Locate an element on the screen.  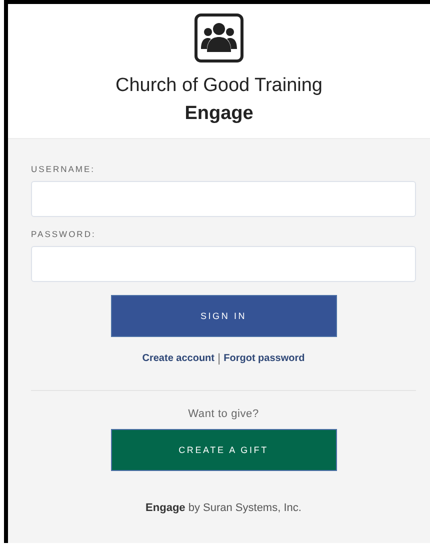
app-name: Engage is located at coordinates (219, 114).